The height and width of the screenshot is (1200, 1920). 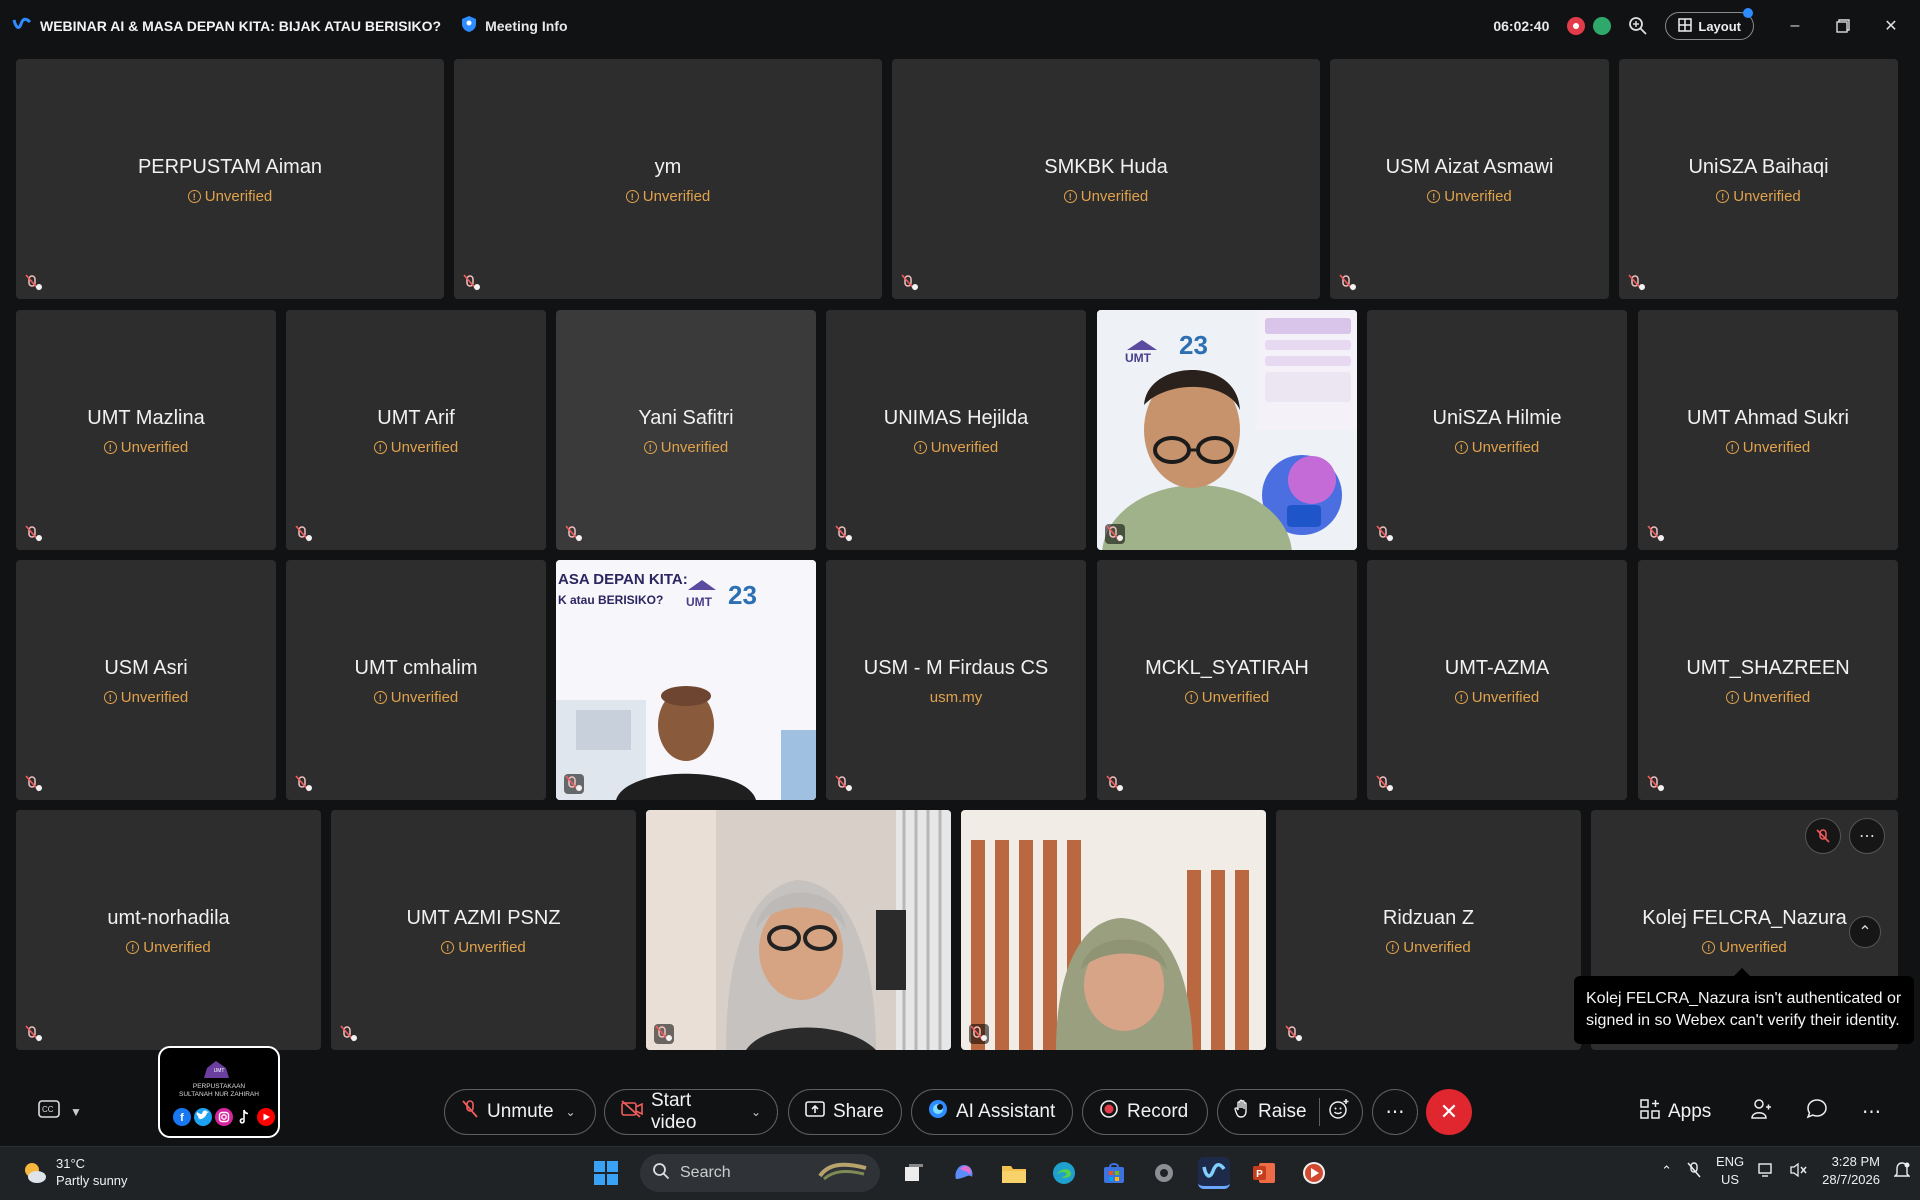 I want to click on svg-text: UMT, so click(x=219, y=1071).